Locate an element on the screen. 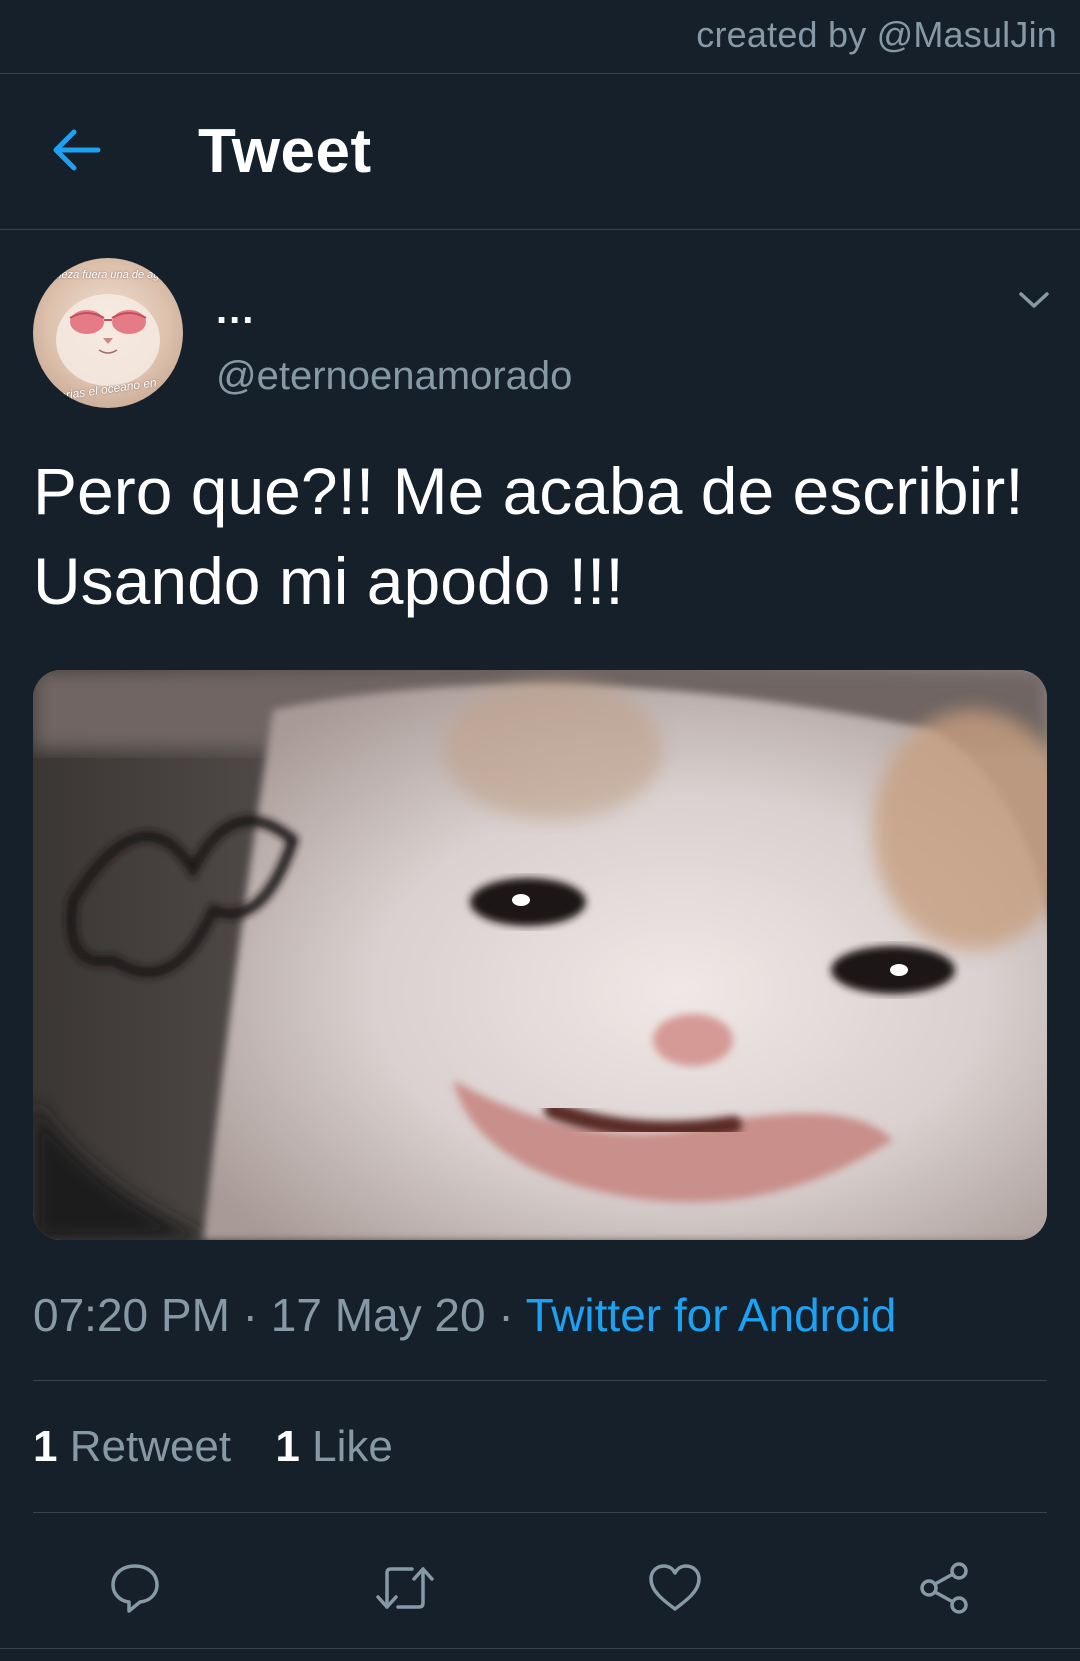  chevron-down-icon is located at coordinates (1034, 300).